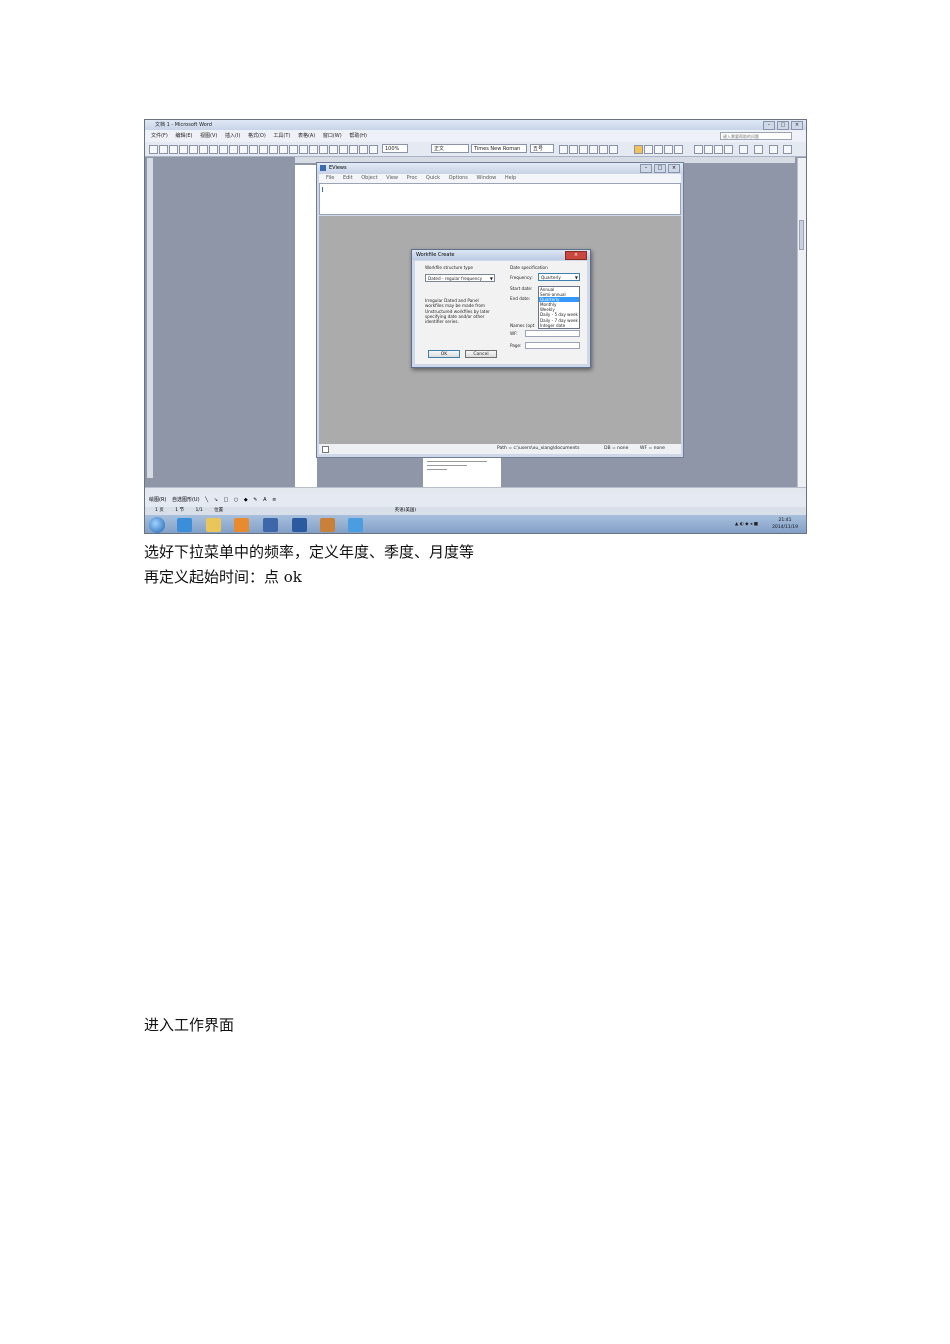  What do you see at coordinates (330, 178) in the screenshot?
I see `ev-menu-file: File` at bounding box center [330, 178].